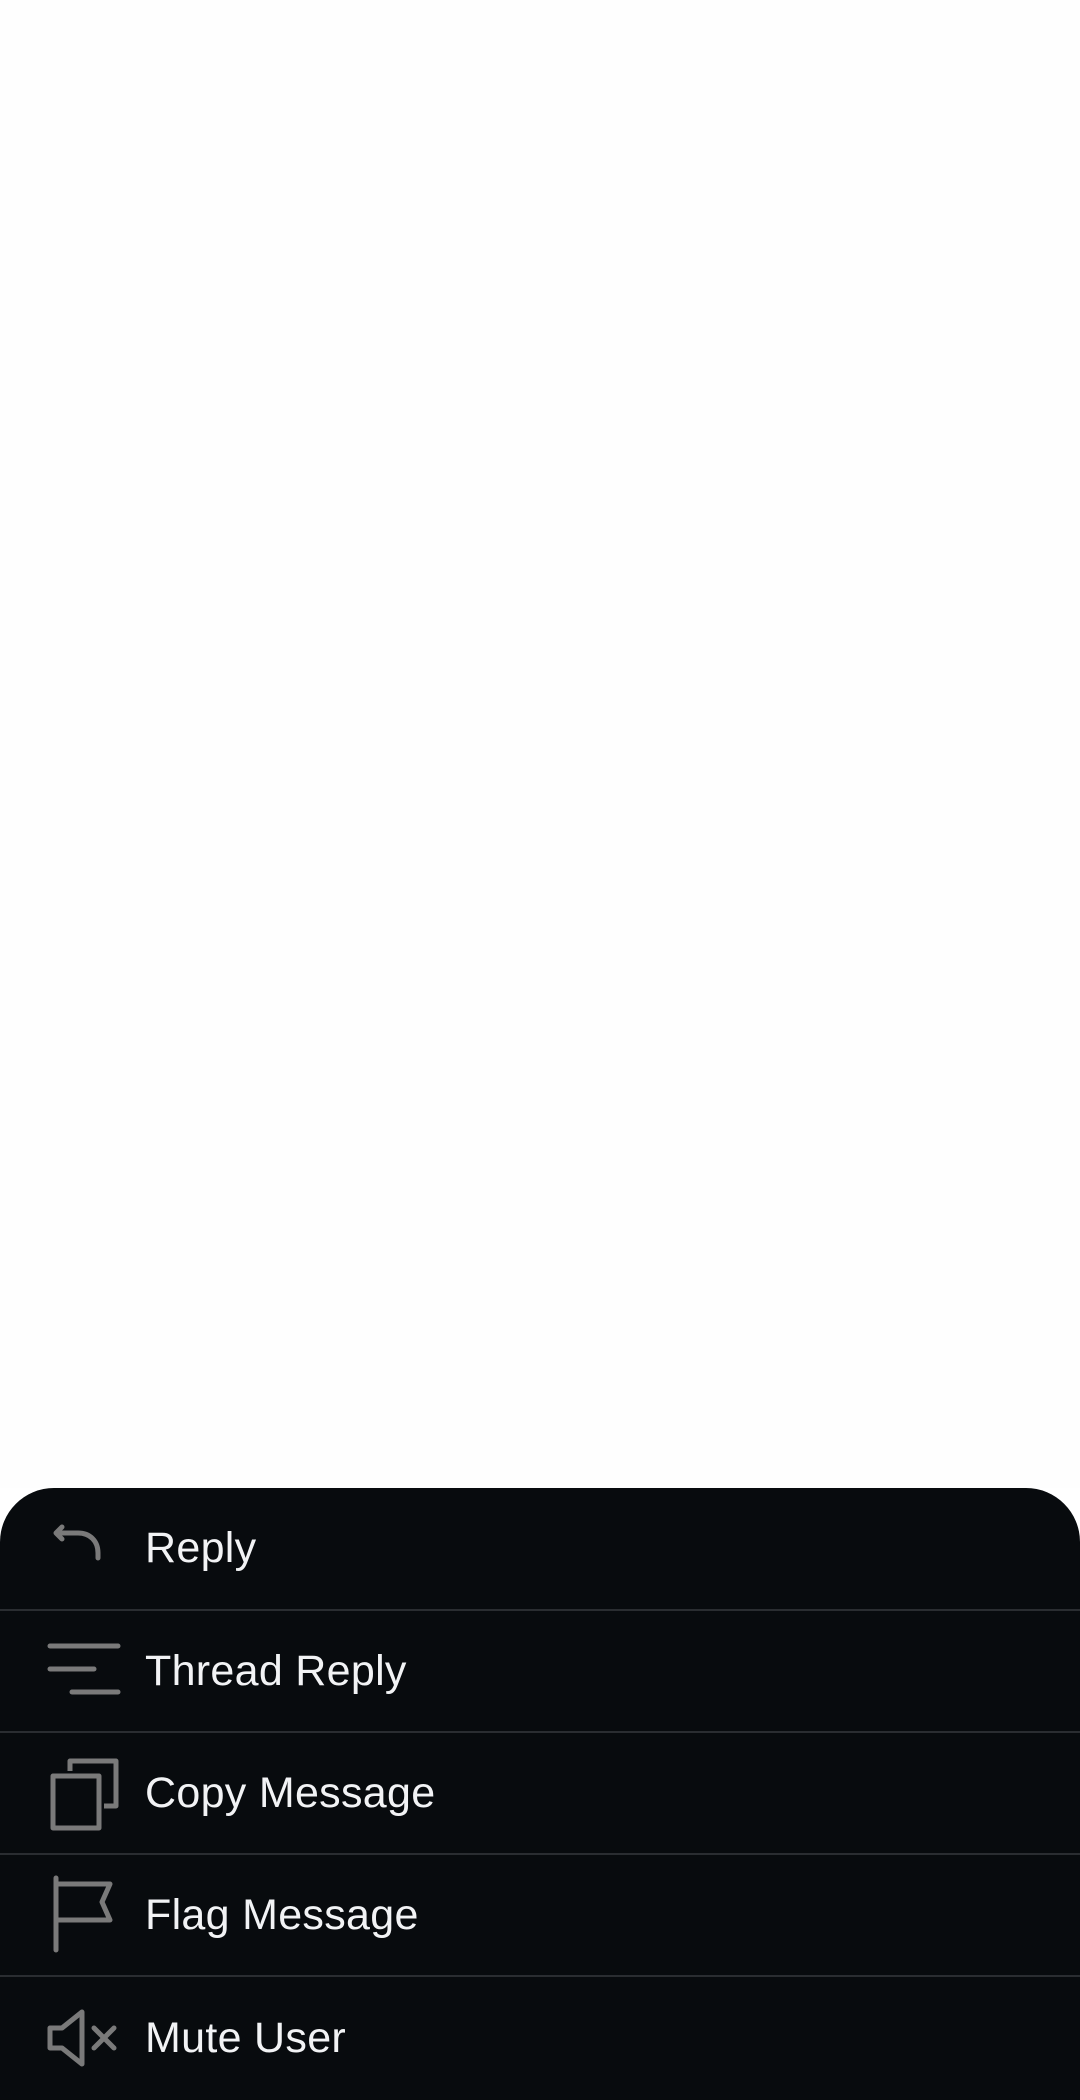 The image size is (1080, 2100). I want to click on thread-reply-icon, so click(85, 1671).